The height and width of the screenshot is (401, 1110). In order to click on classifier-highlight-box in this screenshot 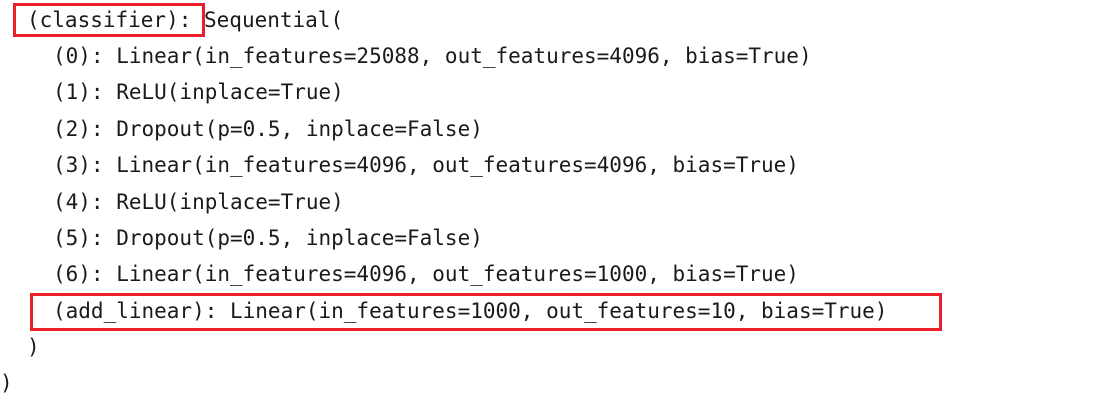, I will do `click(109, 20)`.